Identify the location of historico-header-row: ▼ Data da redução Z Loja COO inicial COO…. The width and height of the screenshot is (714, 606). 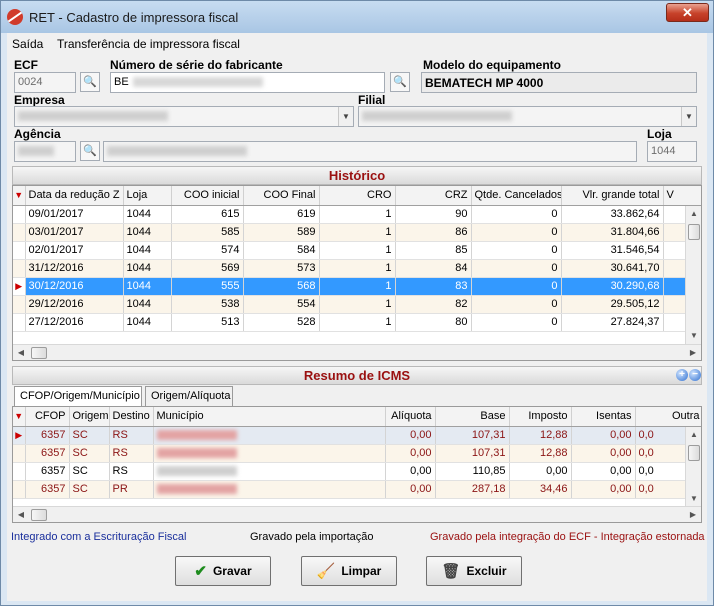
(357, 196).